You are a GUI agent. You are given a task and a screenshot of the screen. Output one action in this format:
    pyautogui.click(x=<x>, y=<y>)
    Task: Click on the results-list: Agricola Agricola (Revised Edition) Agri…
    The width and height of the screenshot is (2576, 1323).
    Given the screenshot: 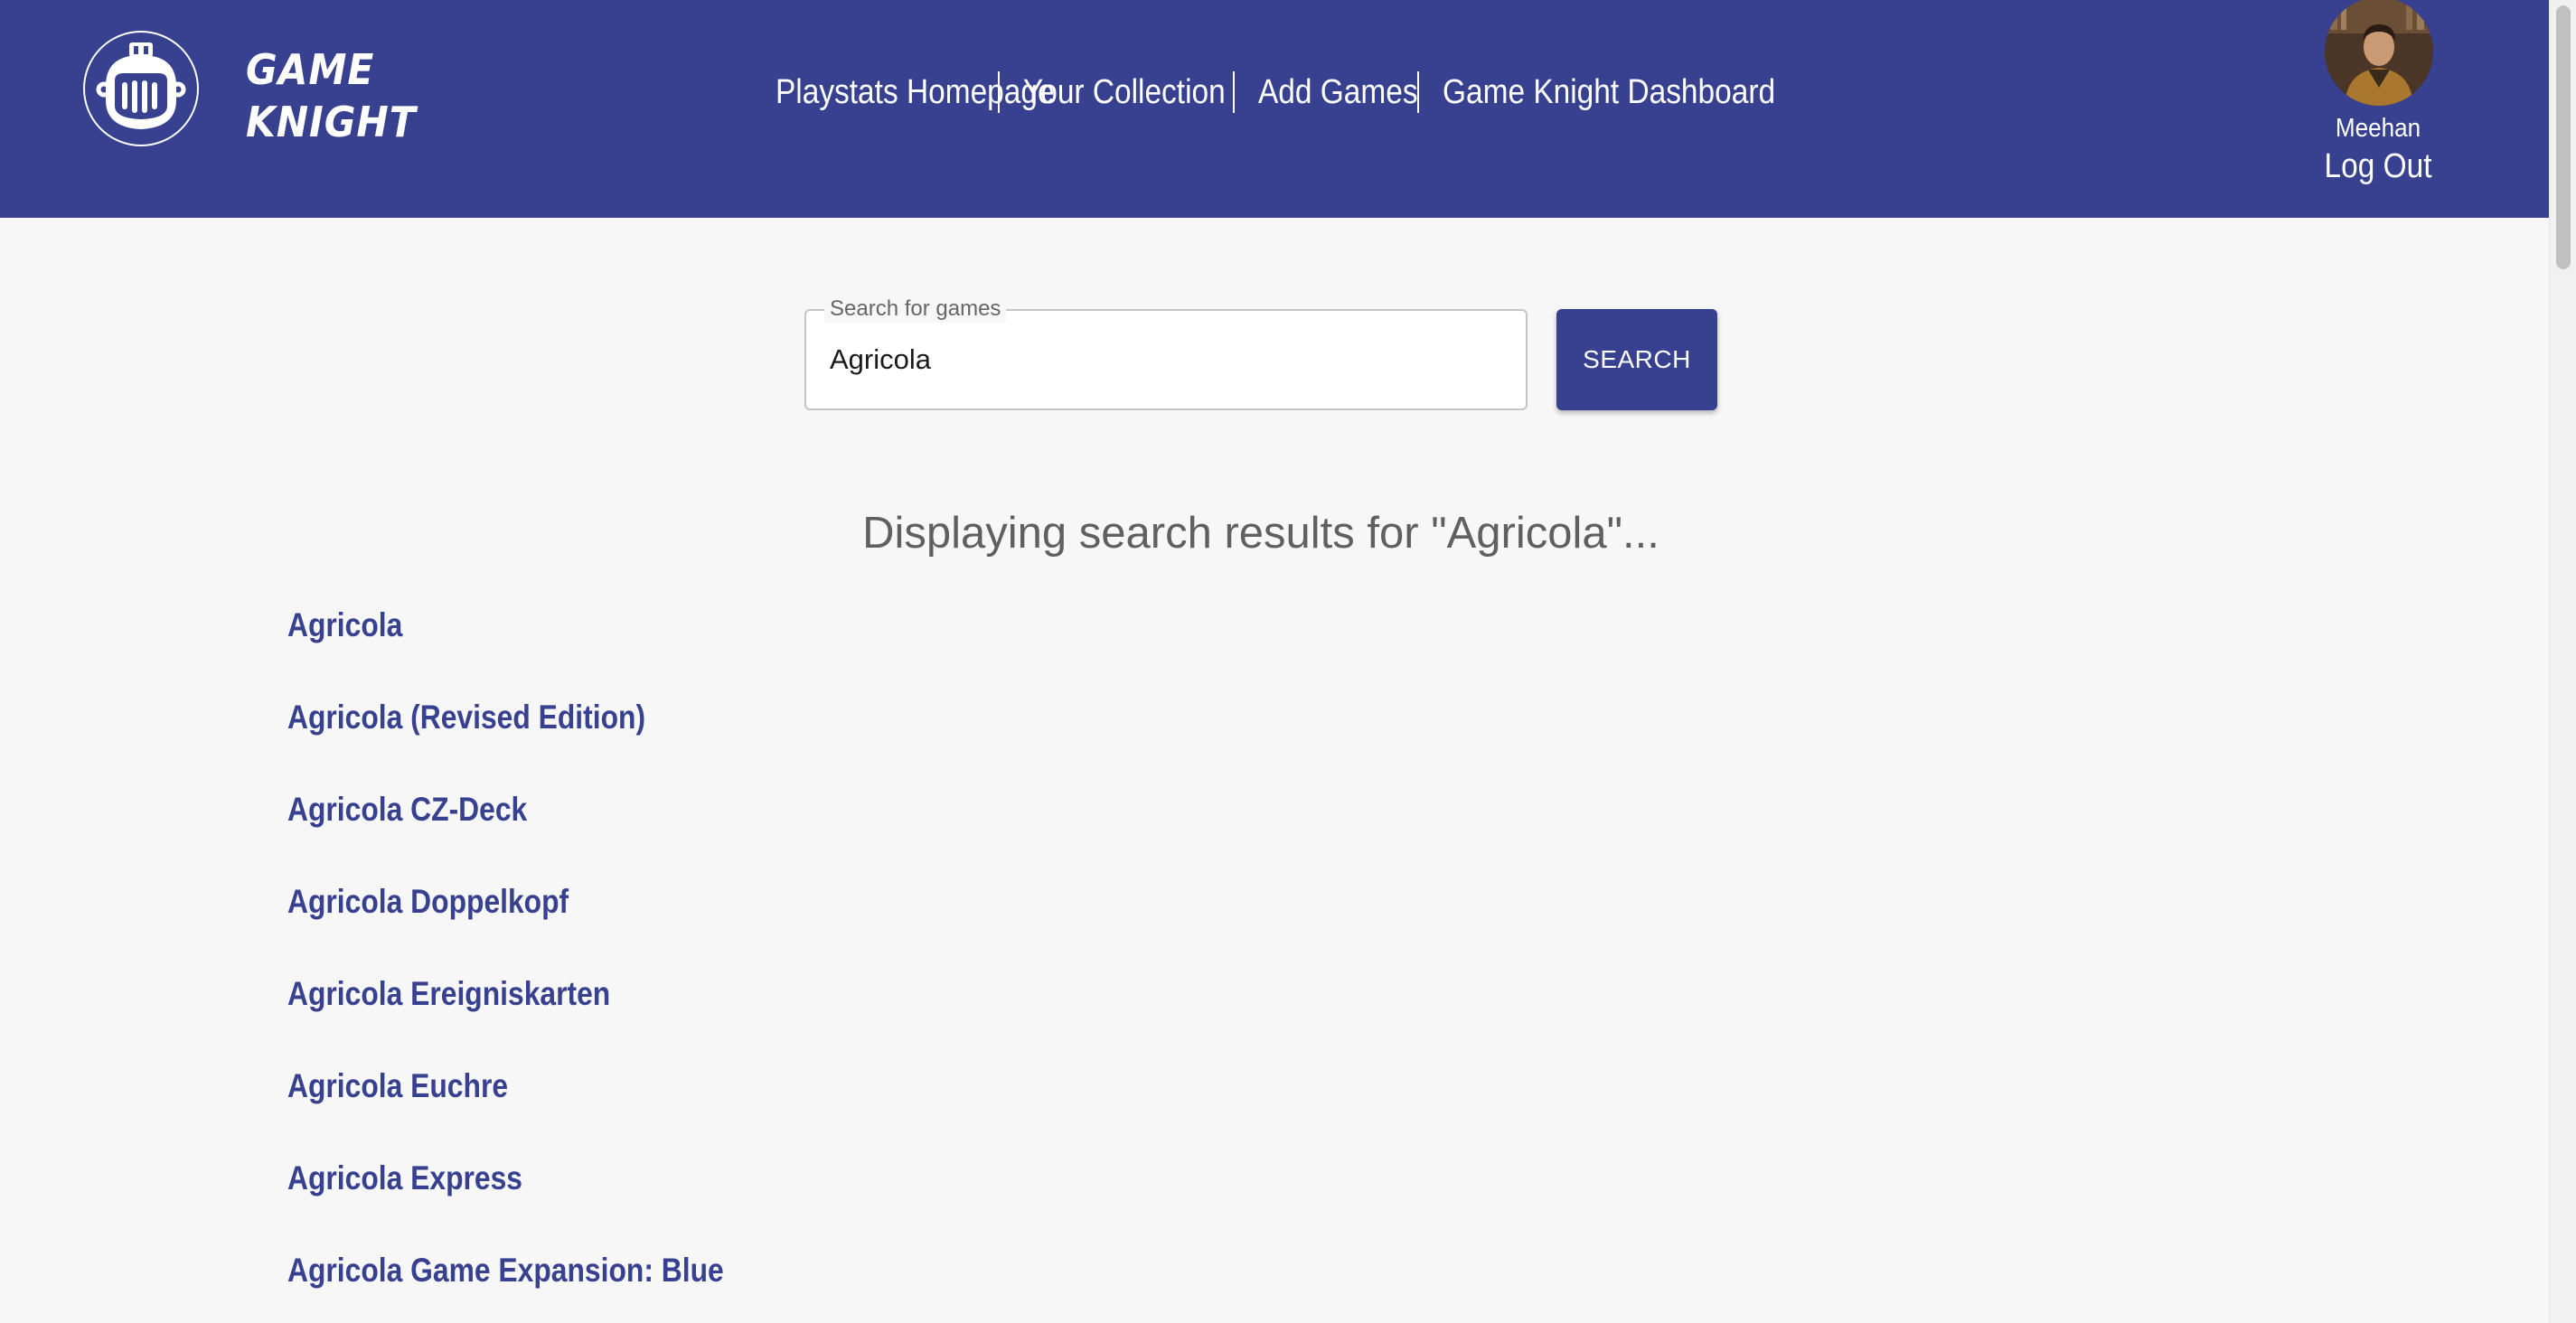 What is the action you would take?
    pyautogui.click(x=540, y=962)
    